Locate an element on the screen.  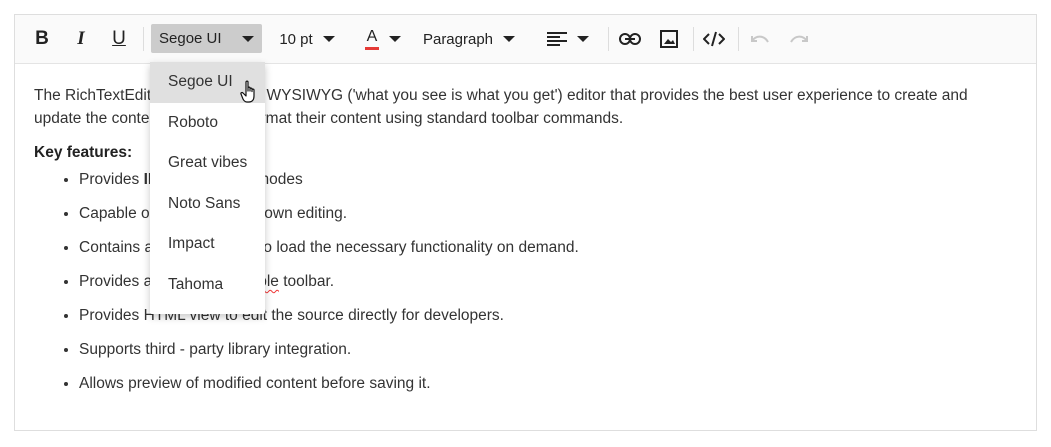
image-icon is located at coordinates (669, 39).